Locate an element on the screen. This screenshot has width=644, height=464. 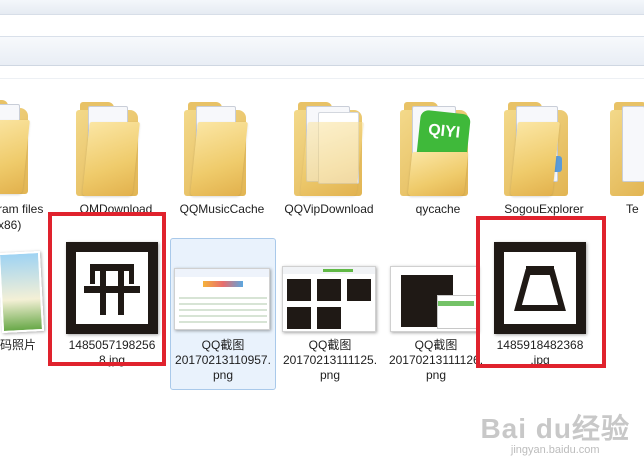
folder-qqmusiccache: QQMusicCache is located at coordinates (222, 165).